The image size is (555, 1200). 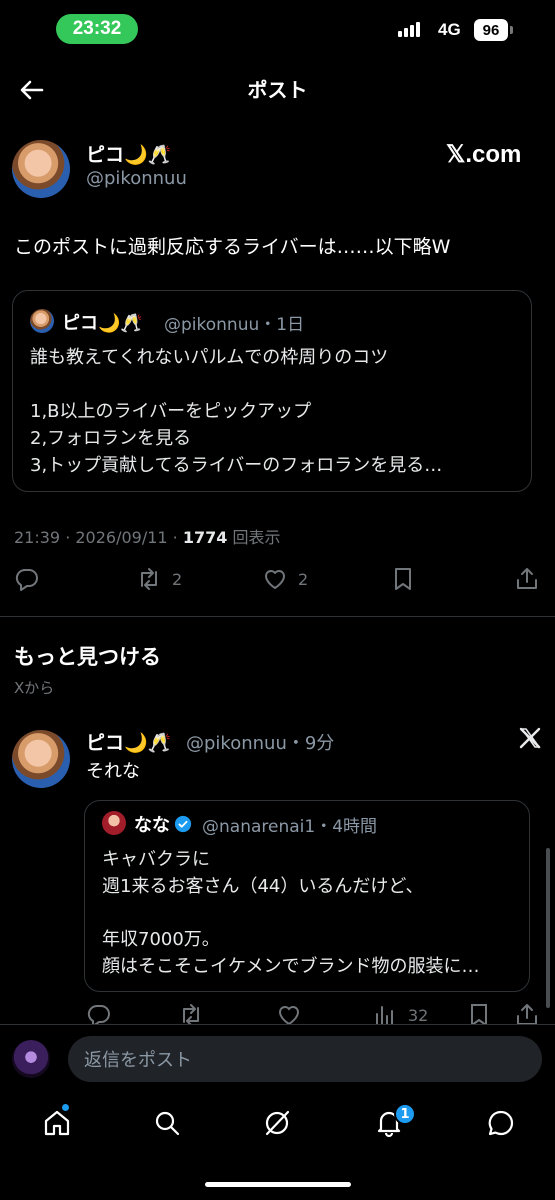 I want to click on signal-icon, so click(x=409, y=29).